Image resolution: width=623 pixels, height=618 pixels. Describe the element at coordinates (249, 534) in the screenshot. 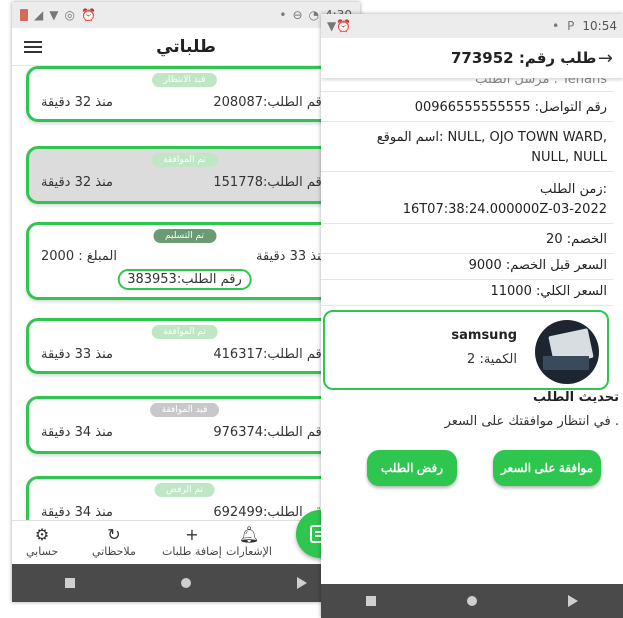

I see `bell-icon: 🔔︎` at that location.